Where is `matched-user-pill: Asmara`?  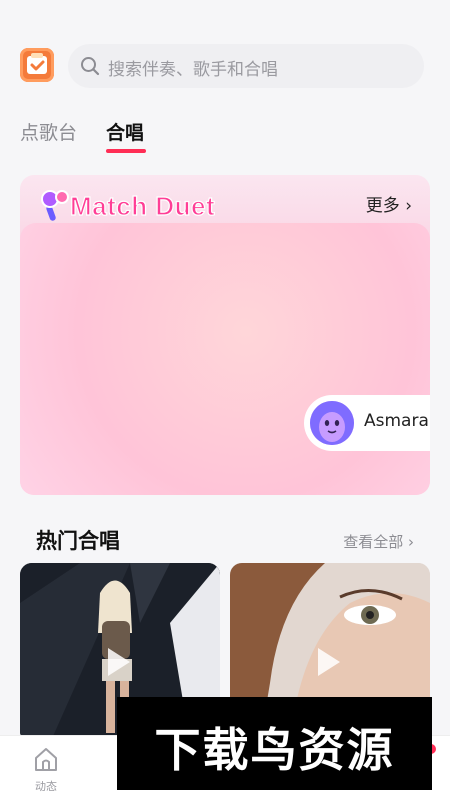
matched-user-pill: Asmara is located at coordinates (367, 423).